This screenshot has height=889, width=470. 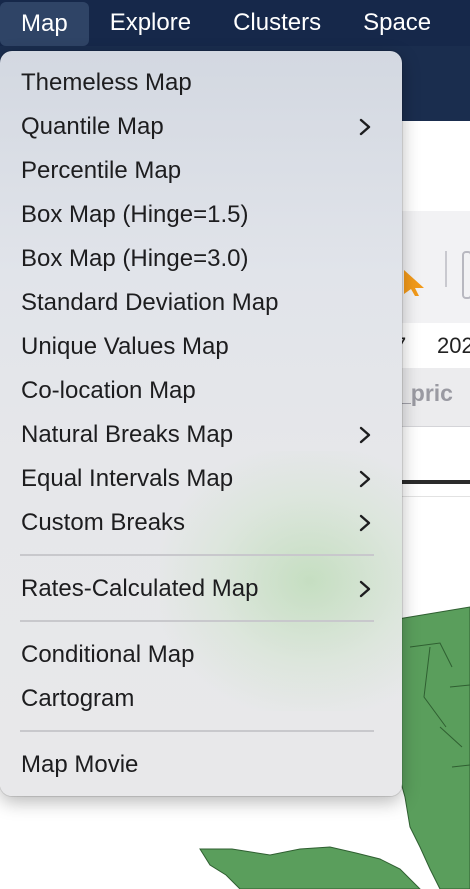 What do you see at coordinates (80, 764) in the screenshot?
I see `menu-item-label: Map Movie` at bounding box center [80, 764].